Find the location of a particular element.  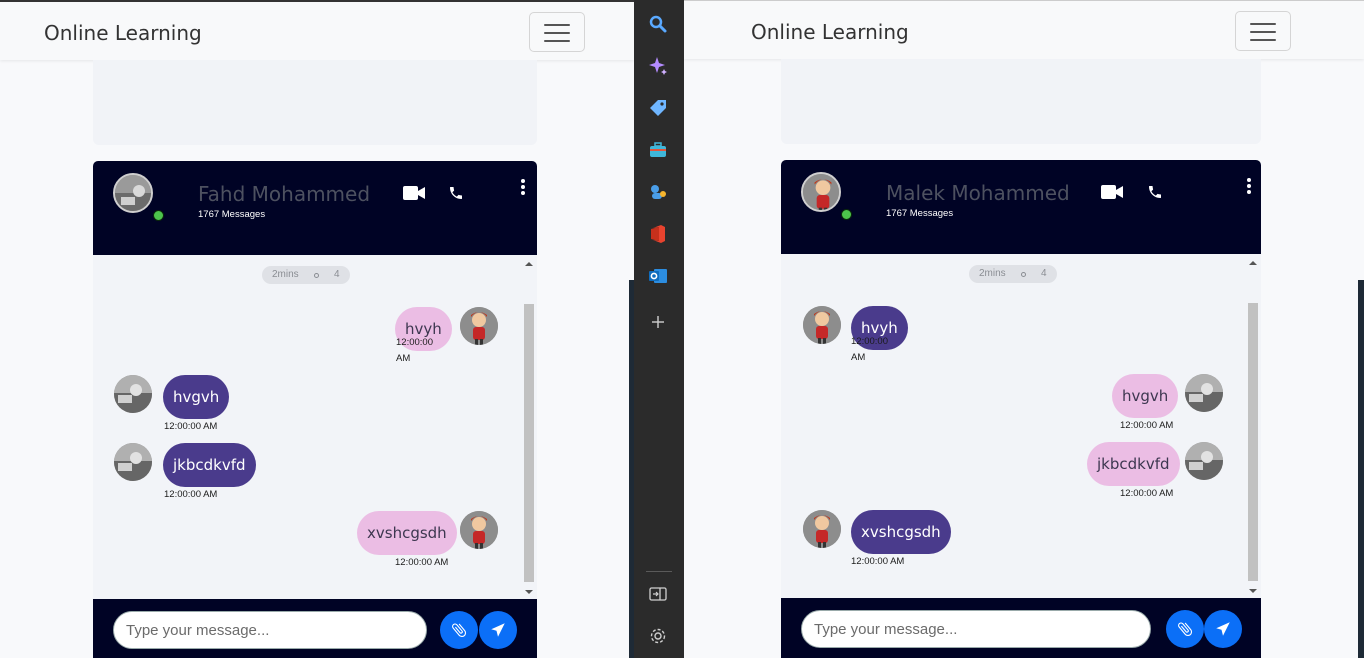

background-window-edge is located at coordinates (1361, 469).